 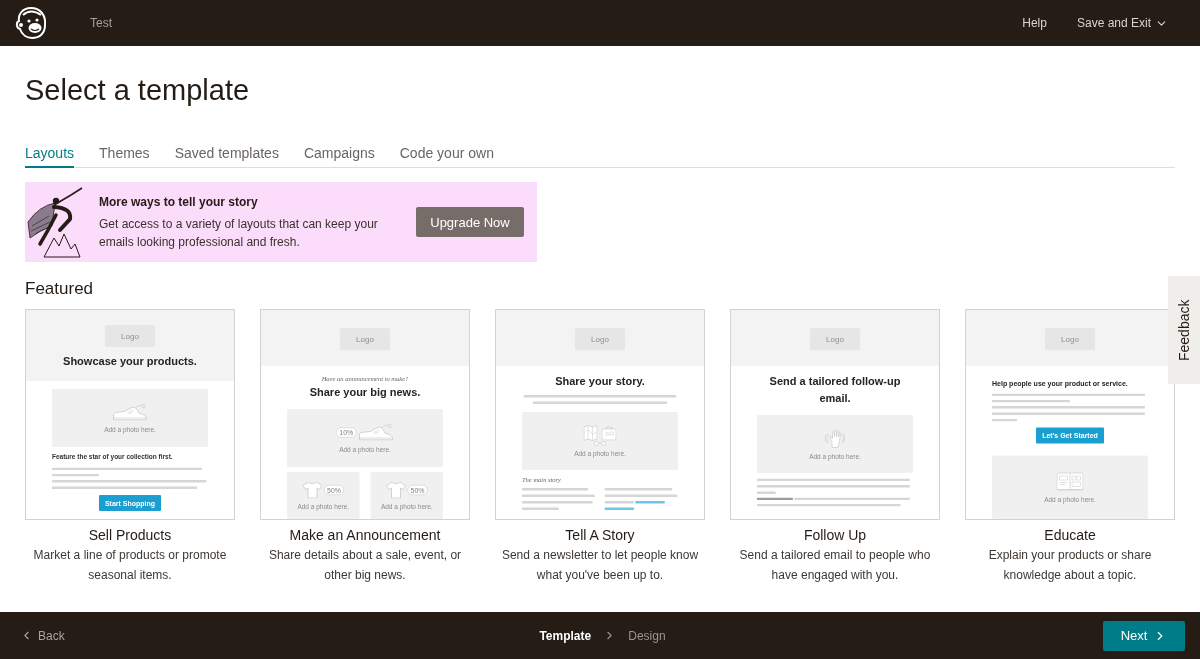 What do you see at coordinates (31, 23) in the screenshot?
I see `monkey-logo` at bounding box center [31, 23].